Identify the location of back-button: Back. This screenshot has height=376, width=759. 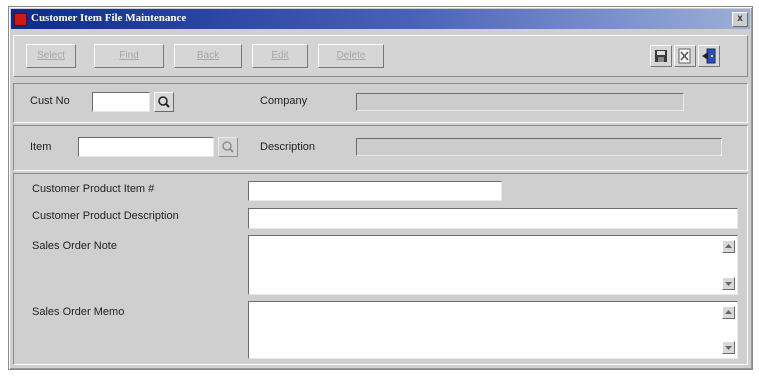
(208, 56).